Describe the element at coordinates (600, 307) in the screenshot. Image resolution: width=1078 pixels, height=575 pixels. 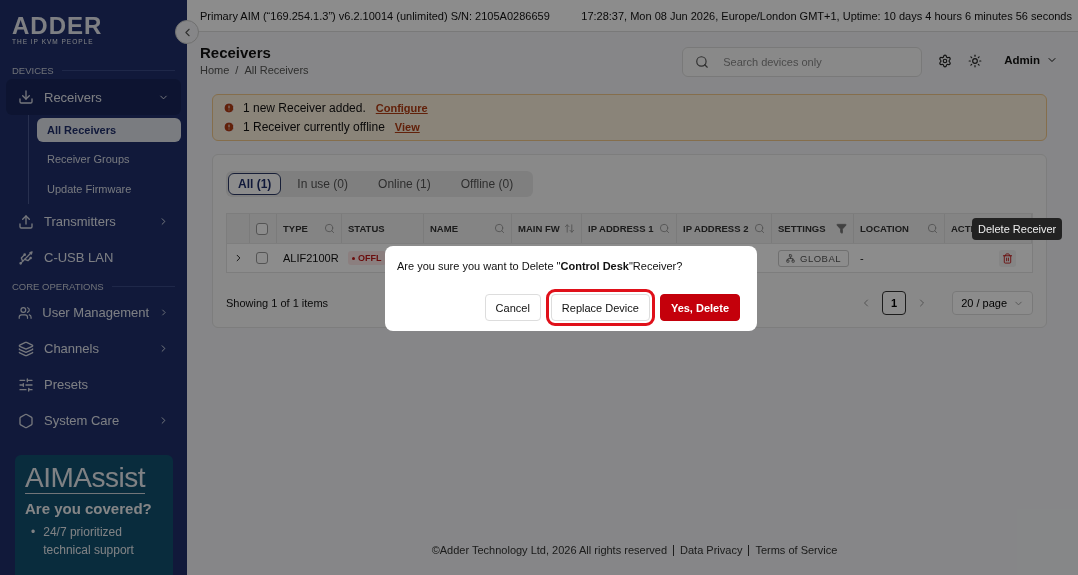
I see `dialog-button: Replace Device` at that location.